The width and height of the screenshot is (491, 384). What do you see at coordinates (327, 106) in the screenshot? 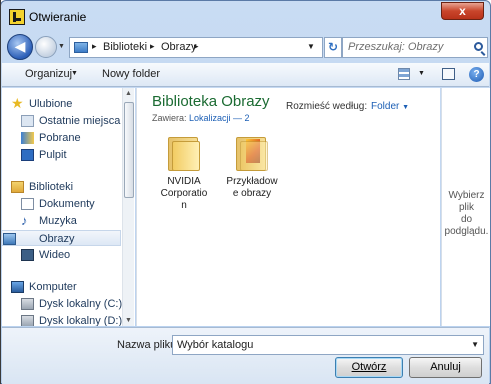
I see `arrange-by-label: Rozmieść według:` at bounding box center [327, 106].